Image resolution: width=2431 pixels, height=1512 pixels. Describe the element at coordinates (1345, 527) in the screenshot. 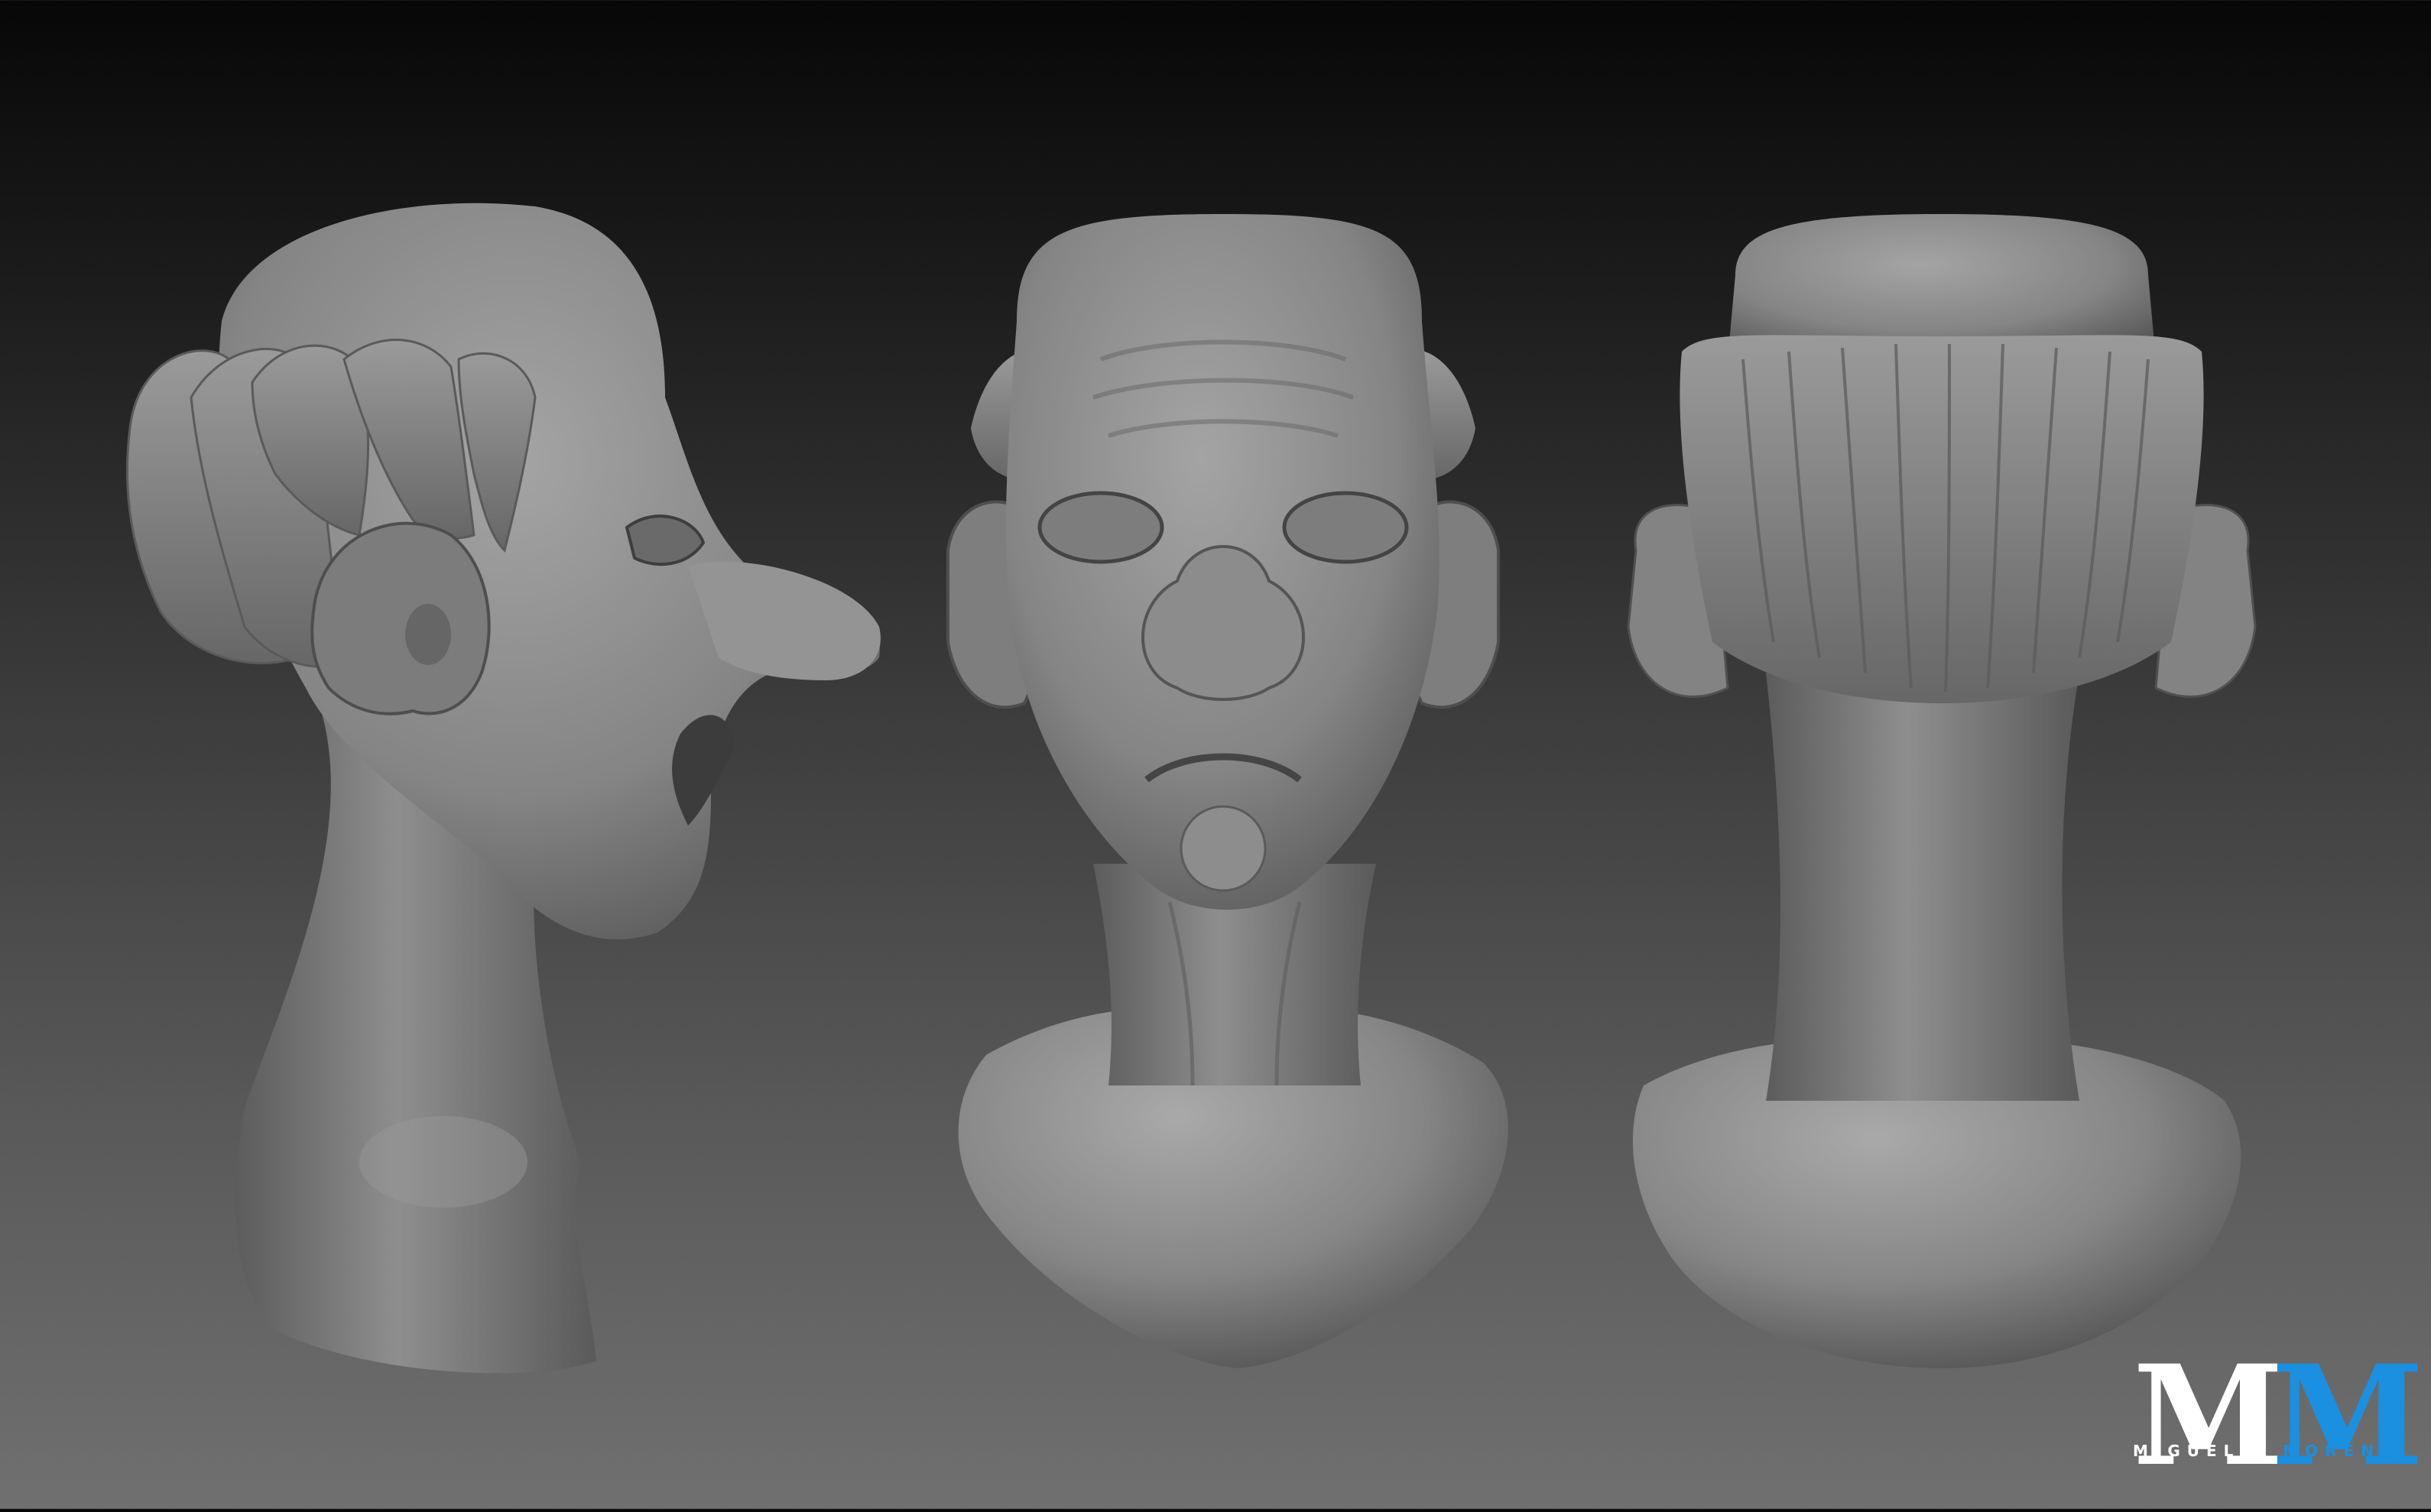

I see `front-eye-right` at that location.